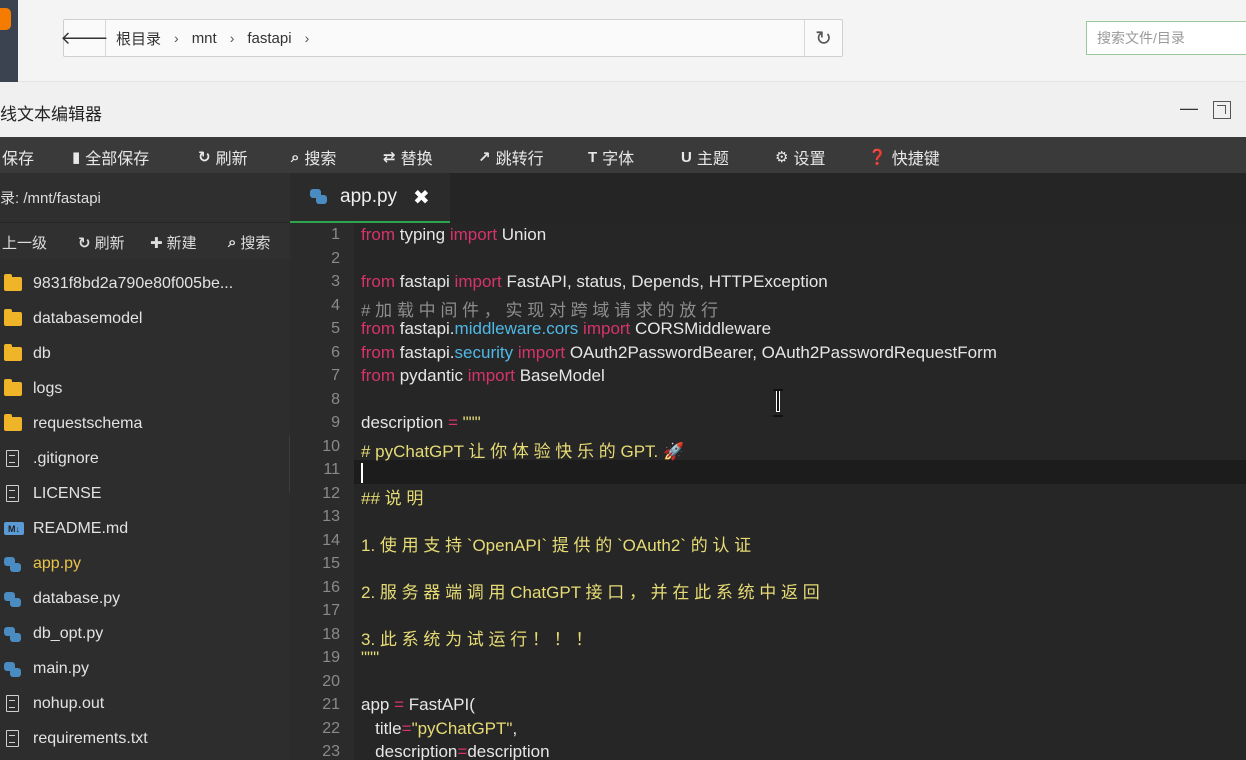 This screenshot has width=1246, height=760. What do you see at coordinates (145, 633) in the screenshot?
I see `file-list-item: db_opt.py` at bounding box center [145, 633].